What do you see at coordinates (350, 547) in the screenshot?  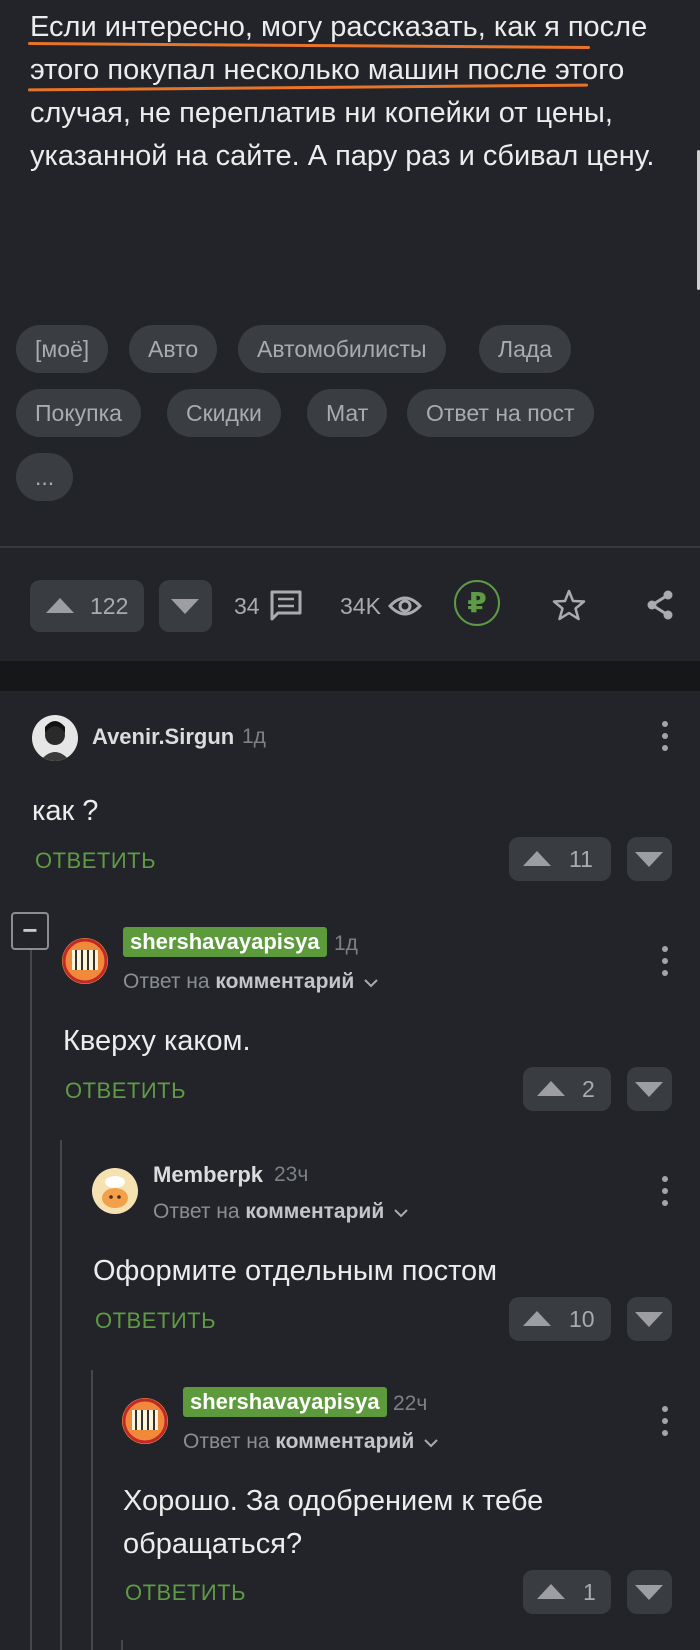 I see `divider` at bounding box center [350, 547].